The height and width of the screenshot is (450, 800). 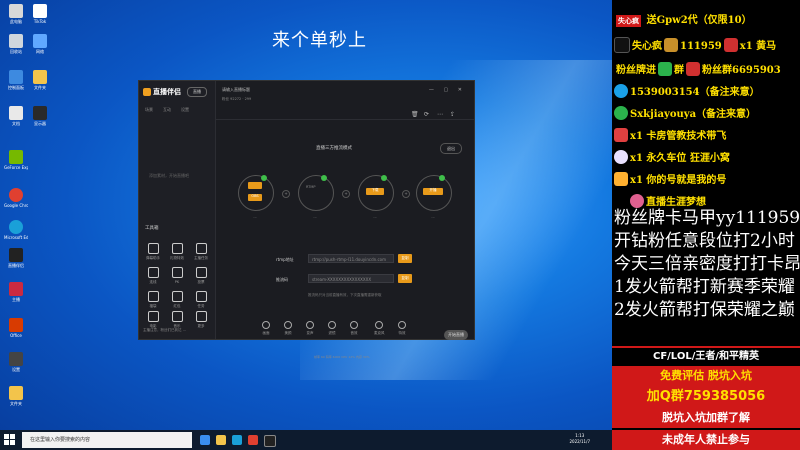 I want to click on task-view-icon, so click(x=205, y=440).